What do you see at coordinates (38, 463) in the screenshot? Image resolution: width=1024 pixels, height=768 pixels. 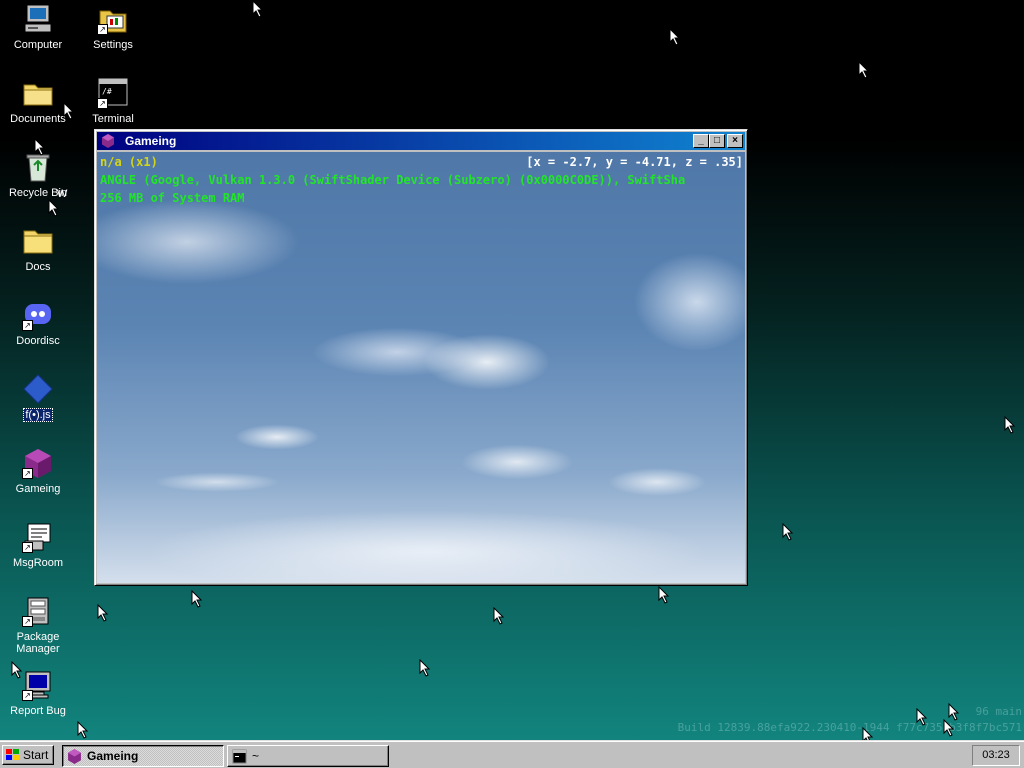 I see `purple-cube-icon: ↗` at bounding box center [38, 463].